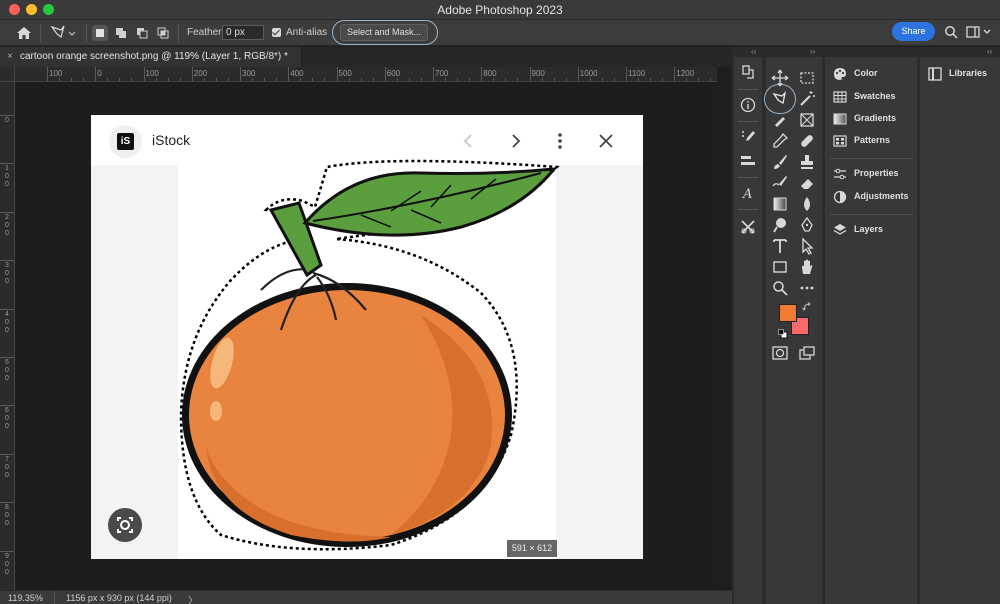  Describe the element at coordinates (875, 97) in the screenshot. I see `swatches-panel-button: Swatches` at that location.